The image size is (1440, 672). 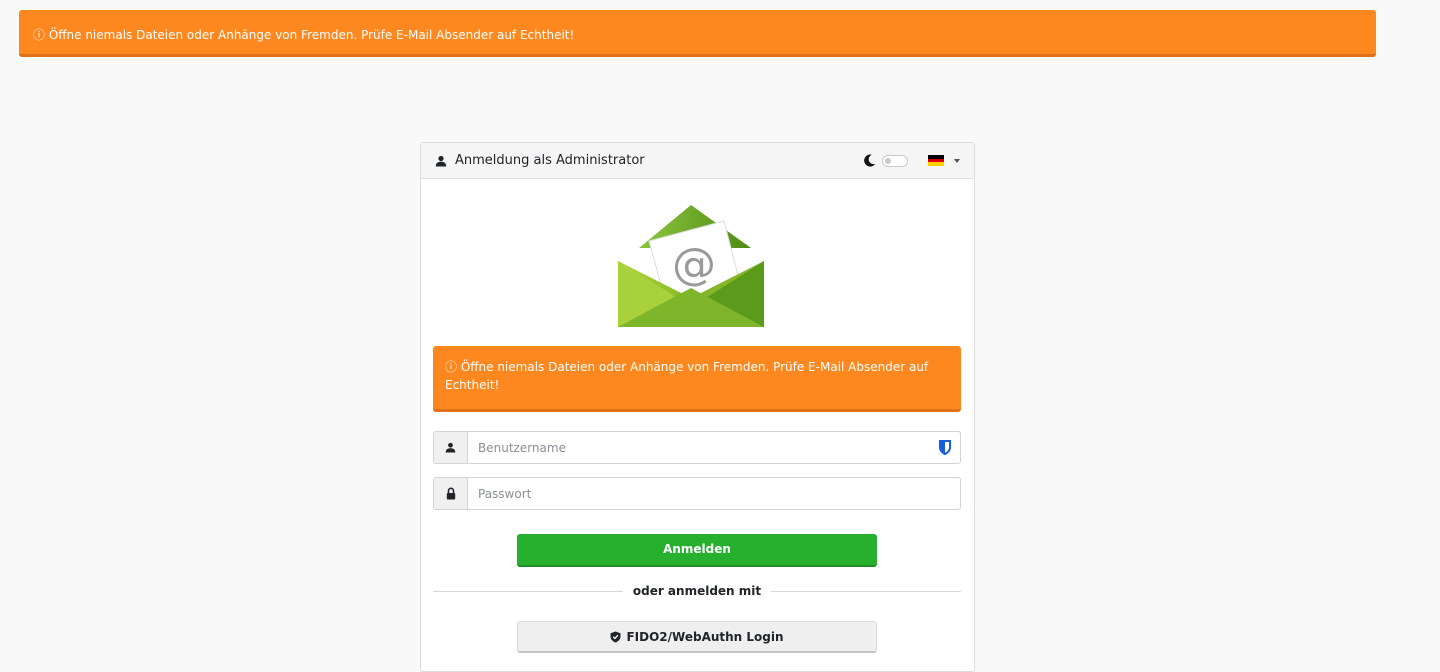 I want to click on german-flag-icon, so click(x=936, y=161).